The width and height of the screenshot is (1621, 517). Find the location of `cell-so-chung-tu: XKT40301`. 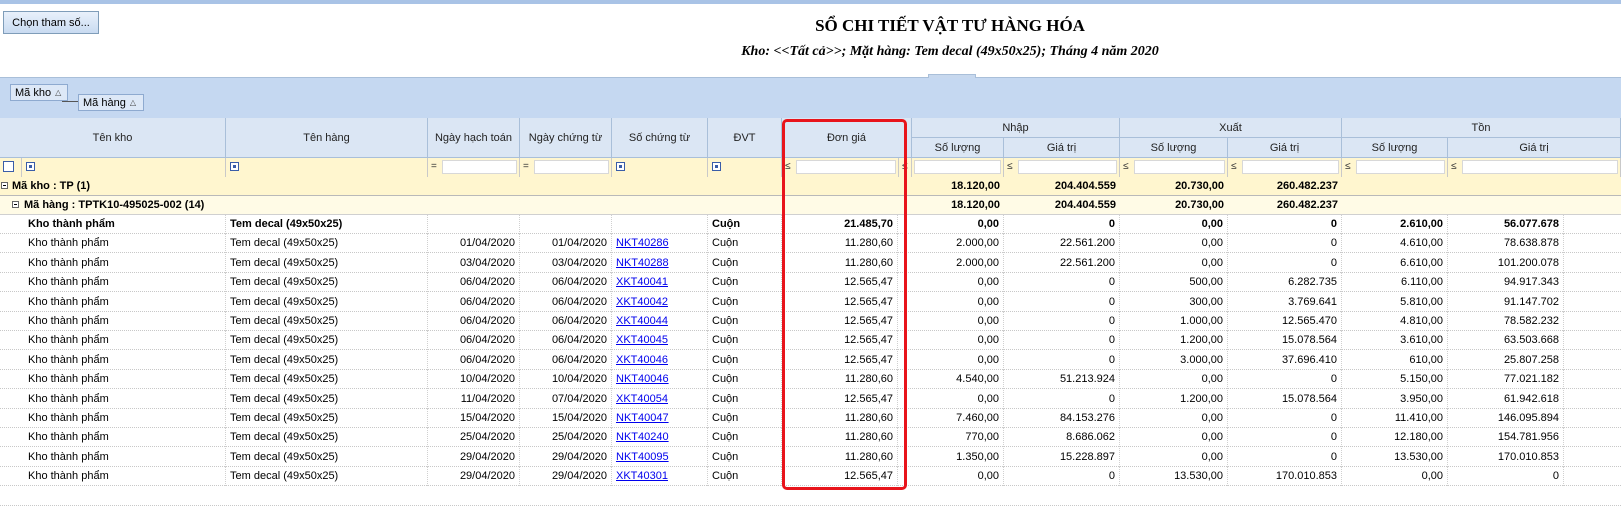

cell-so-chung-tu: XKT40301 is located at coordinates (660, 477).